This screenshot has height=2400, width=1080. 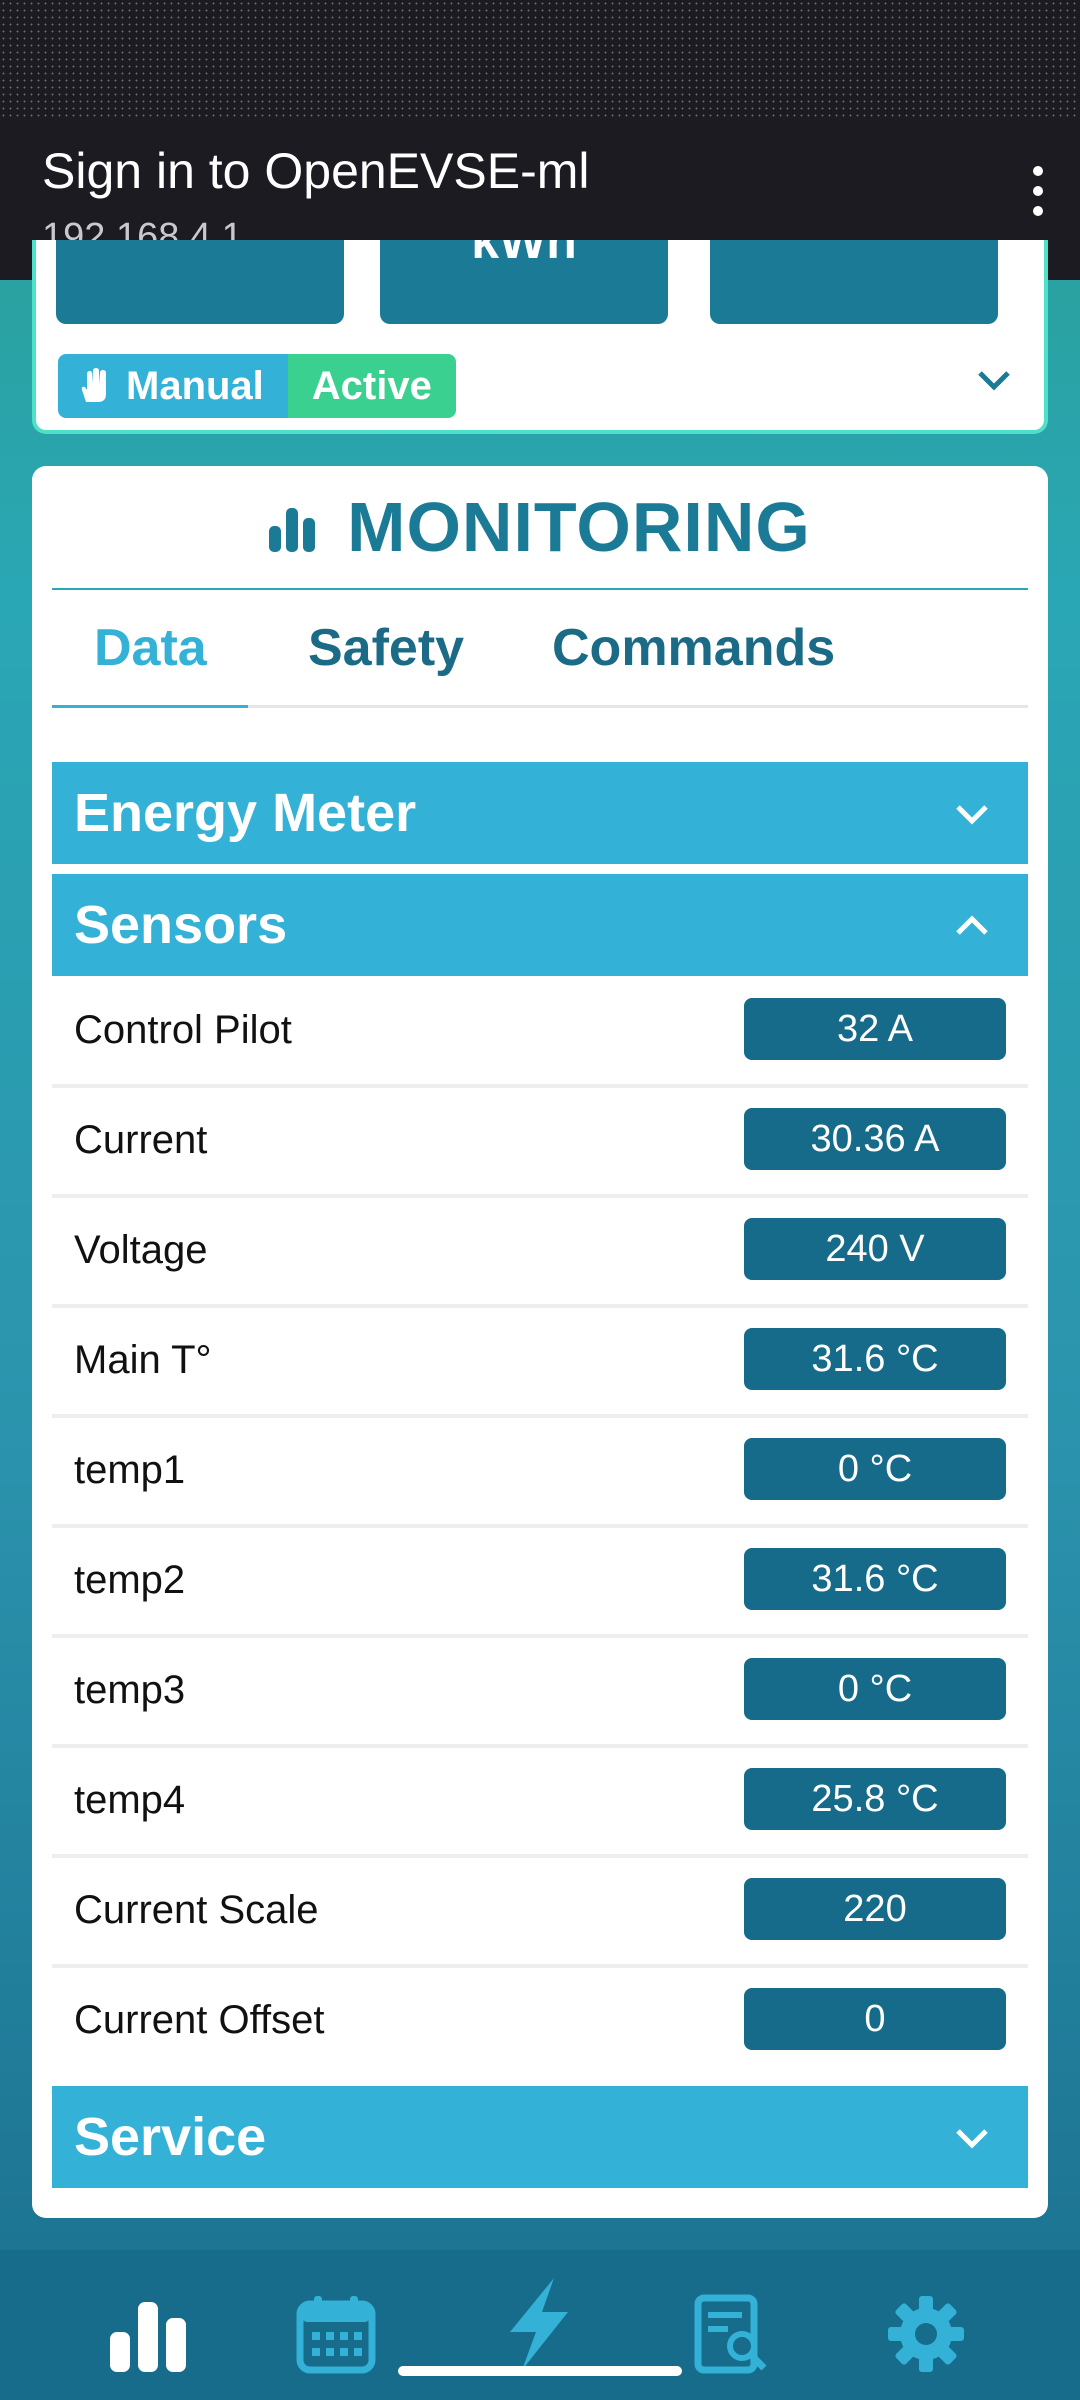 I want to click on section-service-label: Service, so click(x=170, y=2137).